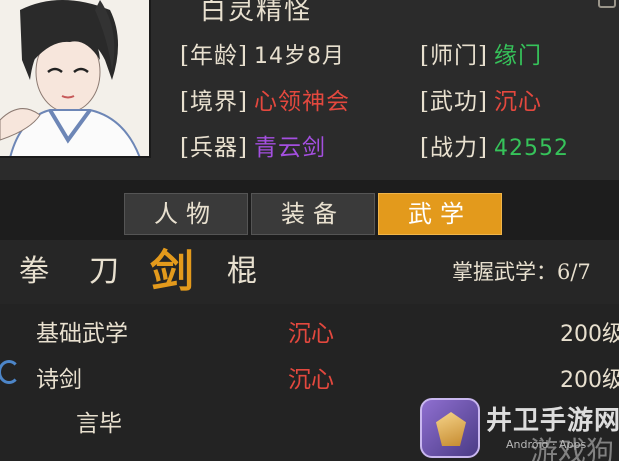  What do you see at coordinates (99, 421) in the screenshot?
I see `skill-sub-name: 言毕` at bounding box center [99, 421].